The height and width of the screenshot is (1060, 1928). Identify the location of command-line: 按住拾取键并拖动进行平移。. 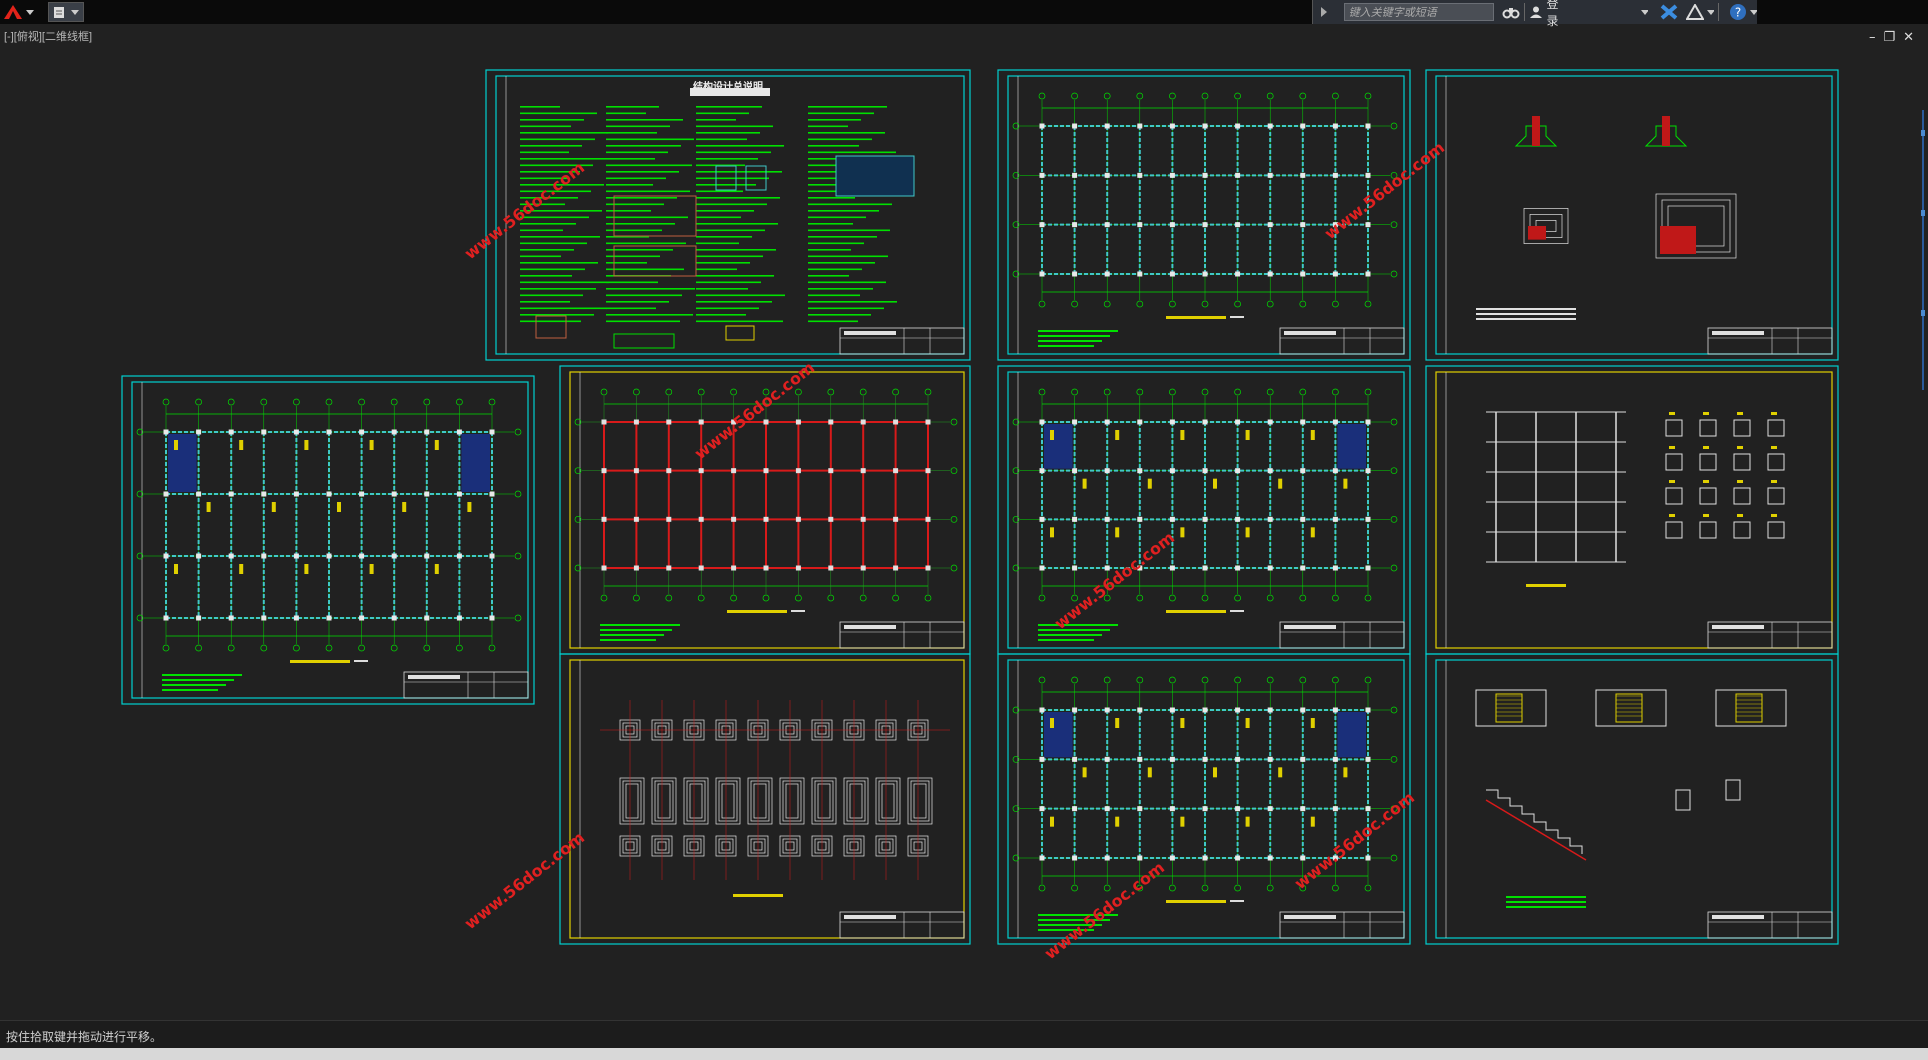
(964, 1034).